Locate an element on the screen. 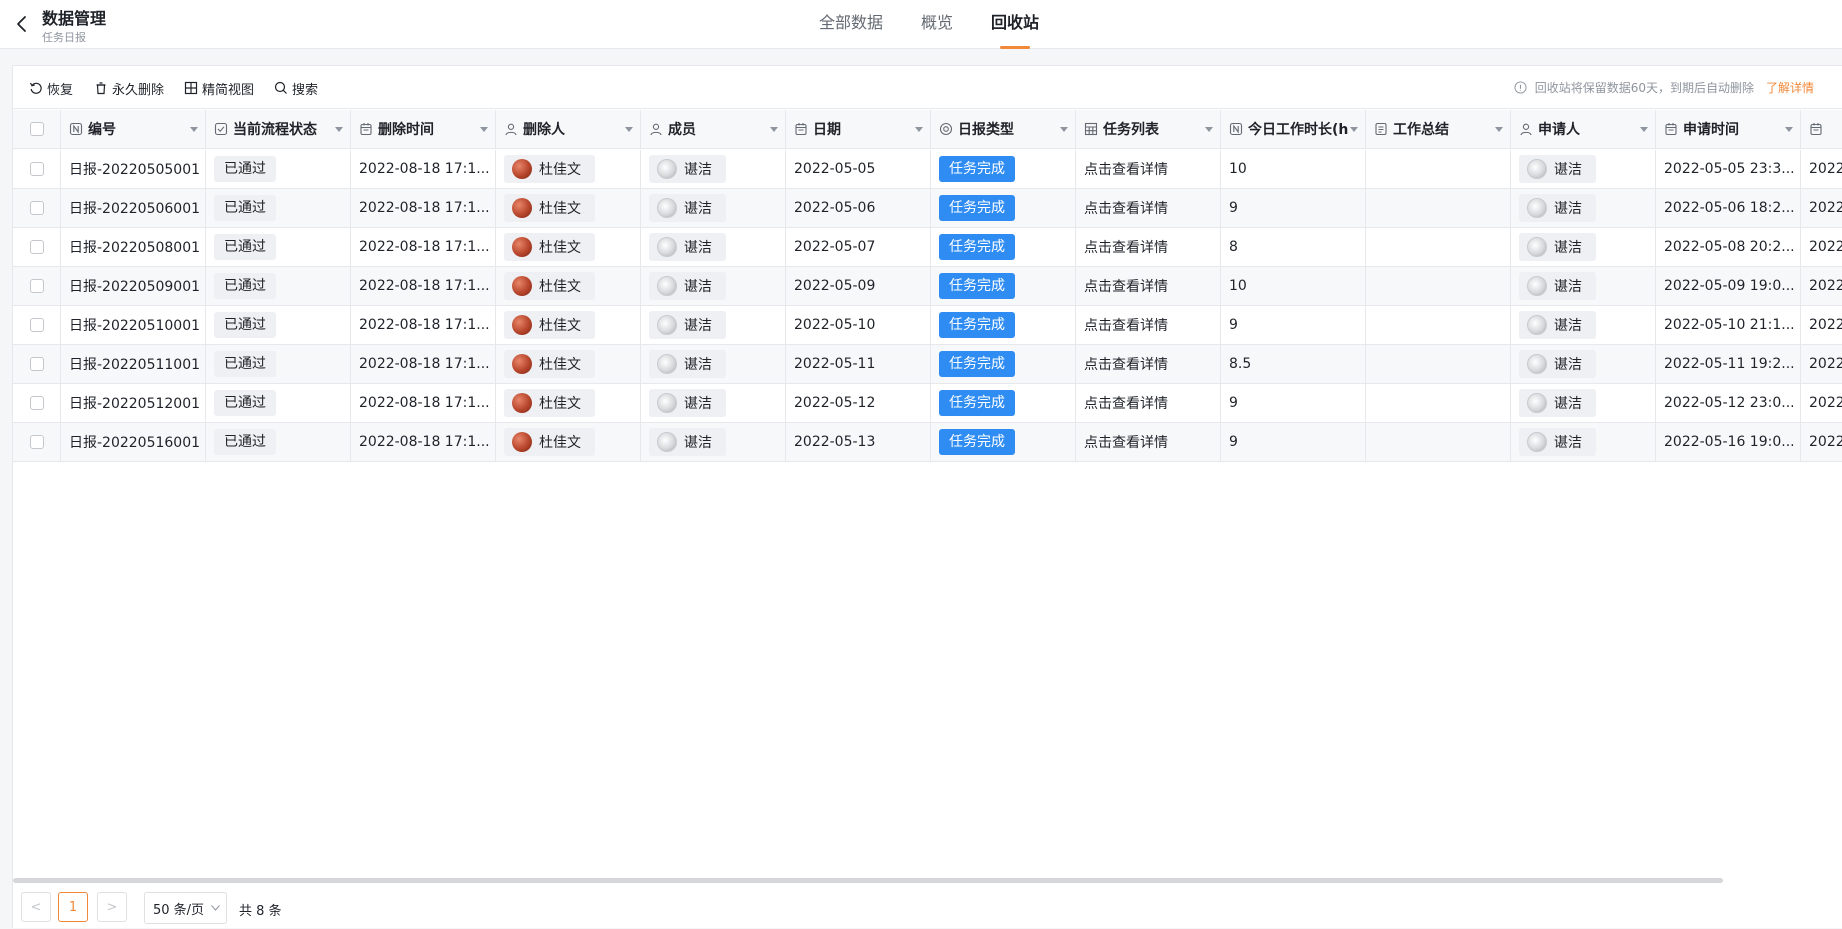 This screenshot has height=929, width=1842. status-badge: 已通过 is located at coordinates (245, 247).